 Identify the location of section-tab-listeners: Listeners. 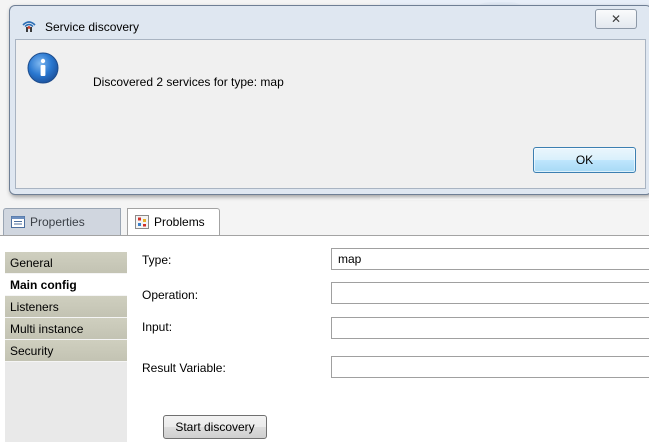
(66, 307).